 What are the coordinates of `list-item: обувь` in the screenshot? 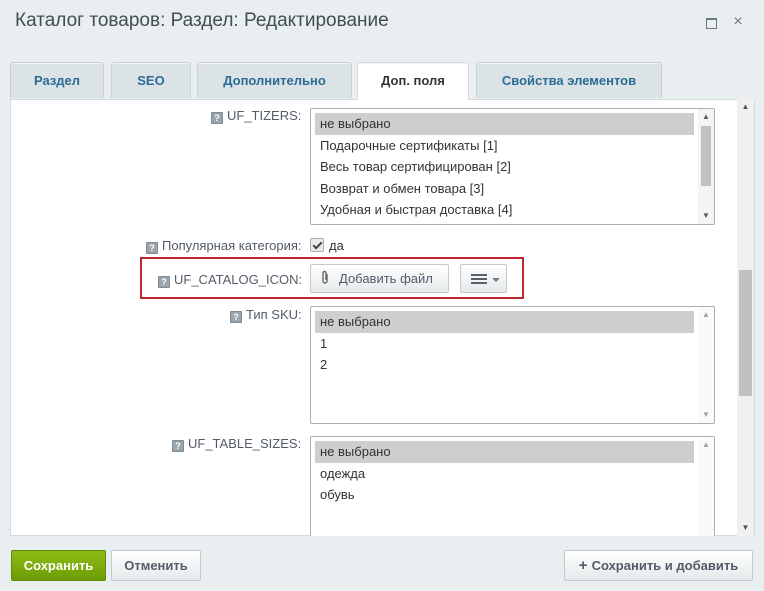 It's located at (504, 495).